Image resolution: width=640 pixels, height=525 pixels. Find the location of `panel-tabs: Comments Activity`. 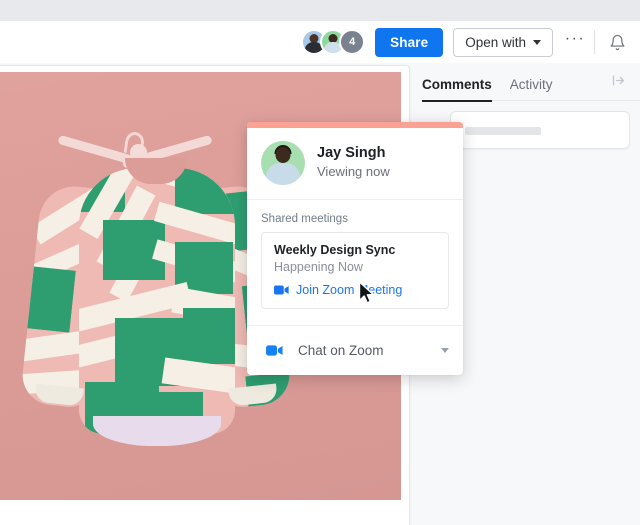

panel-tabs: Comments Activity is located at coordinates (531, 86).